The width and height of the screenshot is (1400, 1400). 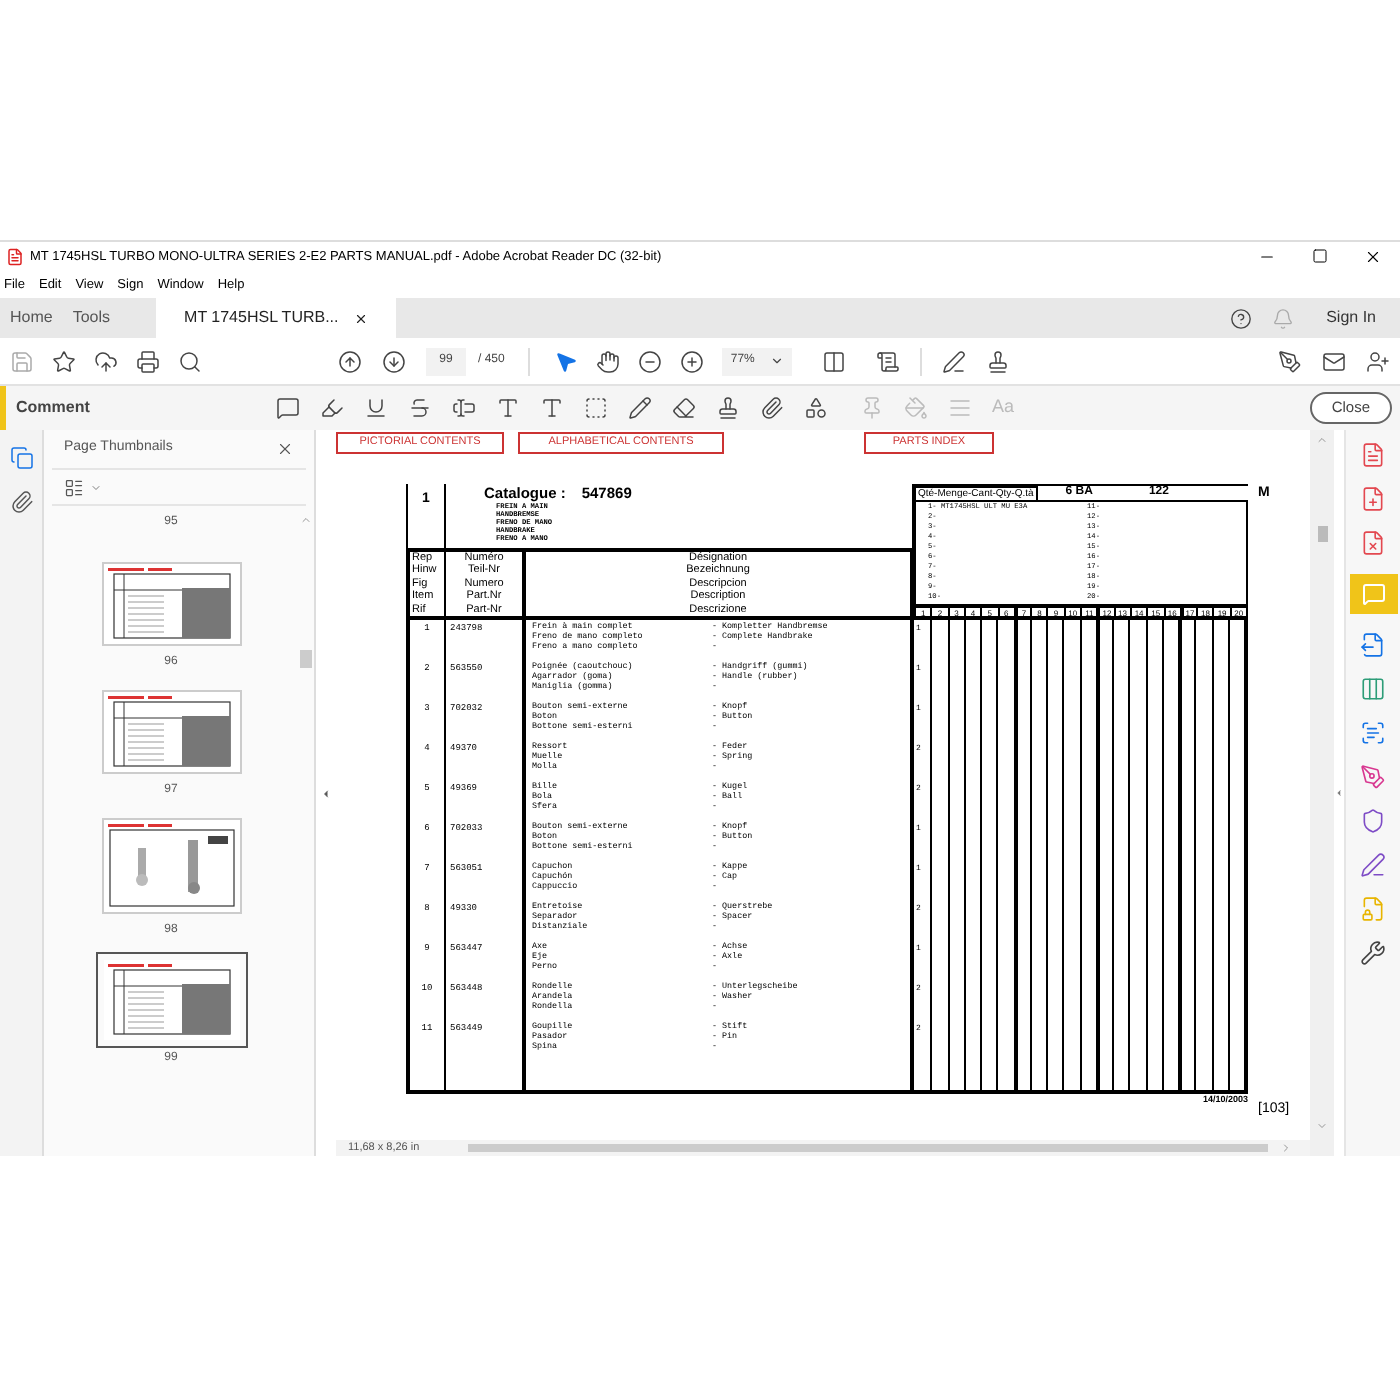 What do you see at coordinates (64, 361) in the screenshot?
I see `star-icon` at bounding box center [64, 361].